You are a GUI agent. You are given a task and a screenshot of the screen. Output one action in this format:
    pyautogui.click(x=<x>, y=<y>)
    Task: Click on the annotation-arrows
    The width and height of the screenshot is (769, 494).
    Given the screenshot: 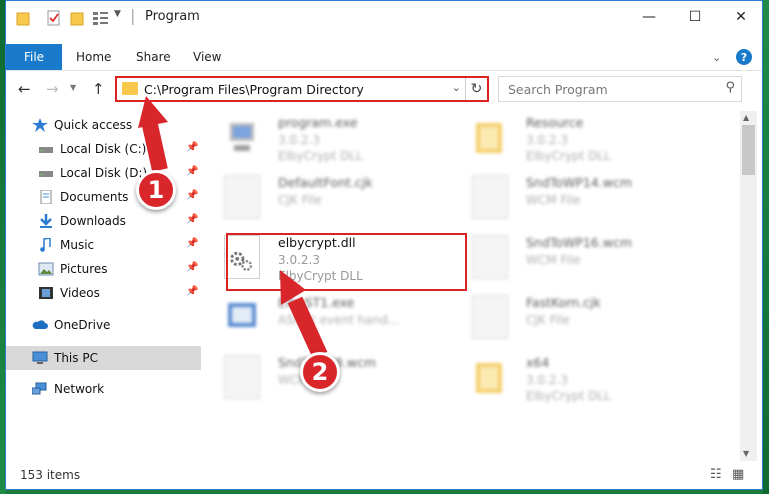 What is the action you would take?
    pyautogui.click(x=233, y=227)
    